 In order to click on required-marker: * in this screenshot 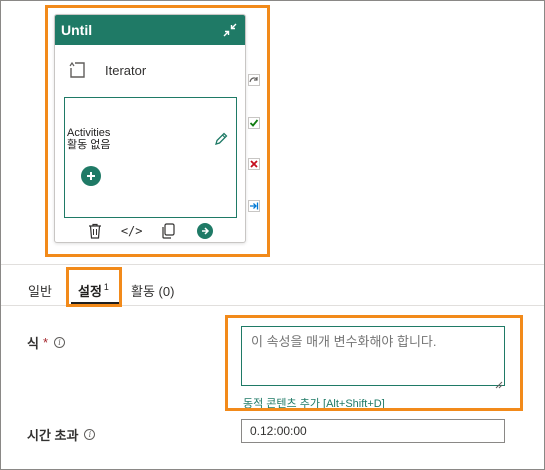, I will do `click(45, 342)`.